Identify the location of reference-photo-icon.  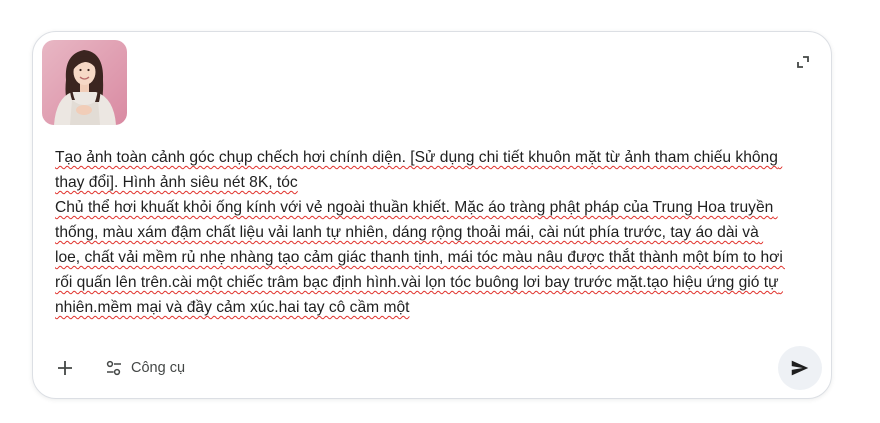
(84, 82).